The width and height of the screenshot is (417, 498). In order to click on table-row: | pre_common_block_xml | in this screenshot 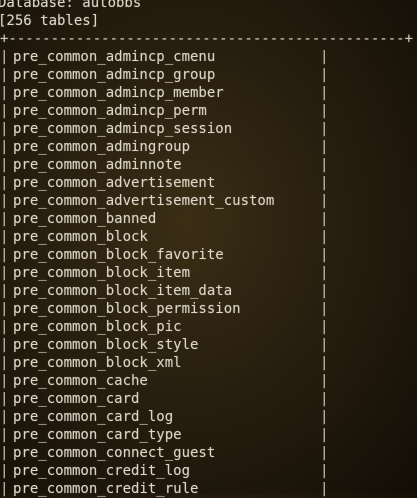, I will do `click(208, 363)`.